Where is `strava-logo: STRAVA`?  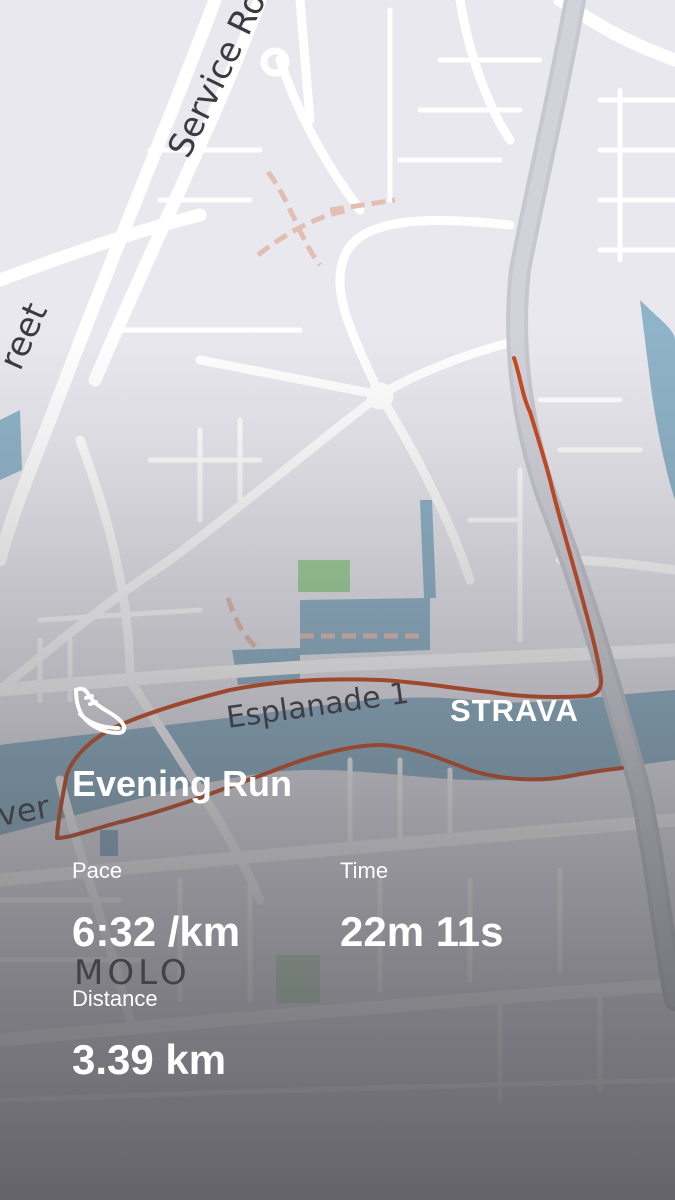 strava-logo: STRAVA is located at coordinates (514, 710).